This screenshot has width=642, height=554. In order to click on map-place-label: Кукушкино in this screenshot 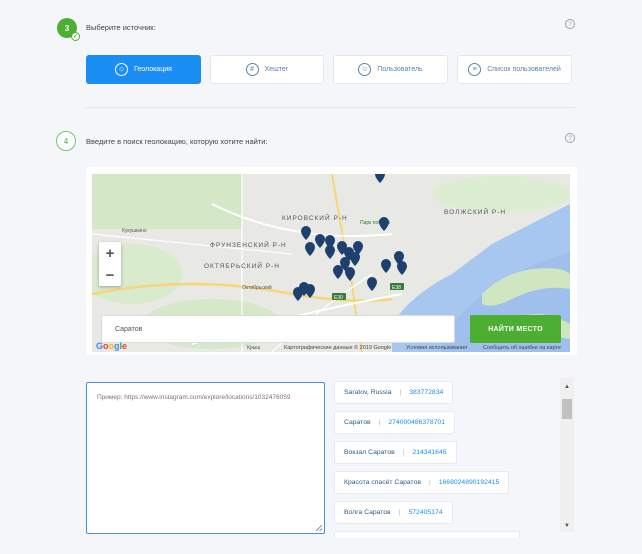, I will do `click(134, 231)`.